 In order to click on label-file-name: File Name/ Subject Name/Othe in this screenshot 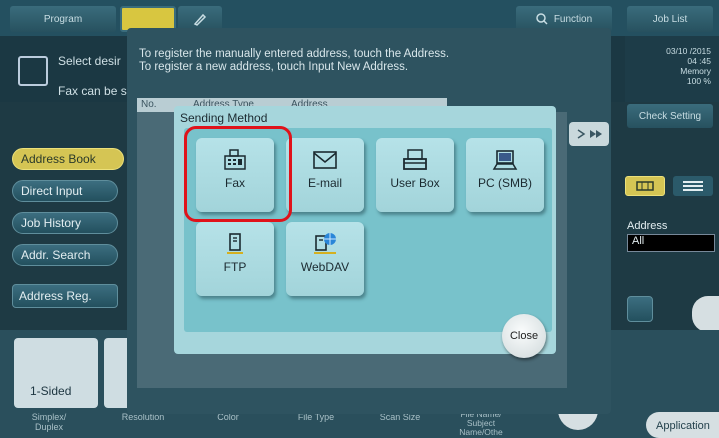, I will do `click(481, 423)`.